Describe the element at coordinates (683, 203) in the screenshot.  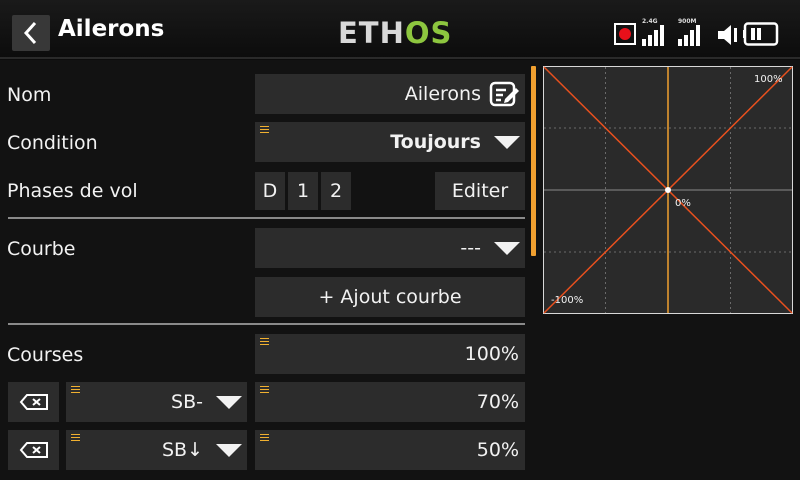
I see `graph-center-label: 0%` at that location.